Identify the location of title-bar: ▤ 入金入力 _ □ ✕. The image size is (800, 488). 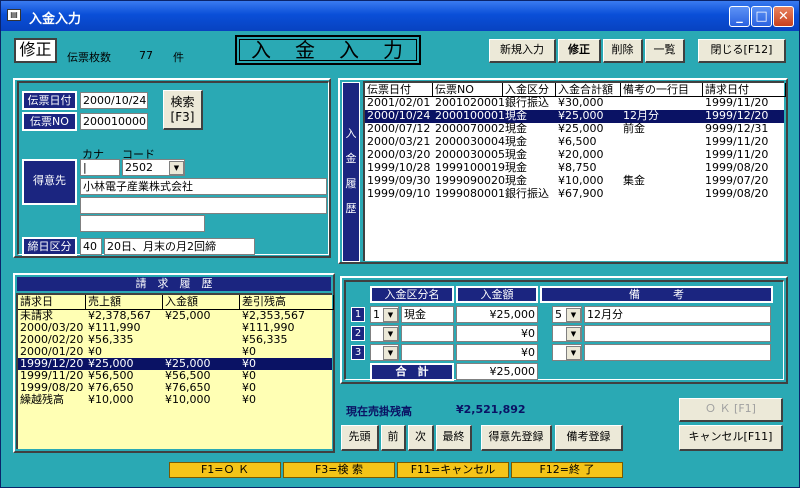
(400, 16).